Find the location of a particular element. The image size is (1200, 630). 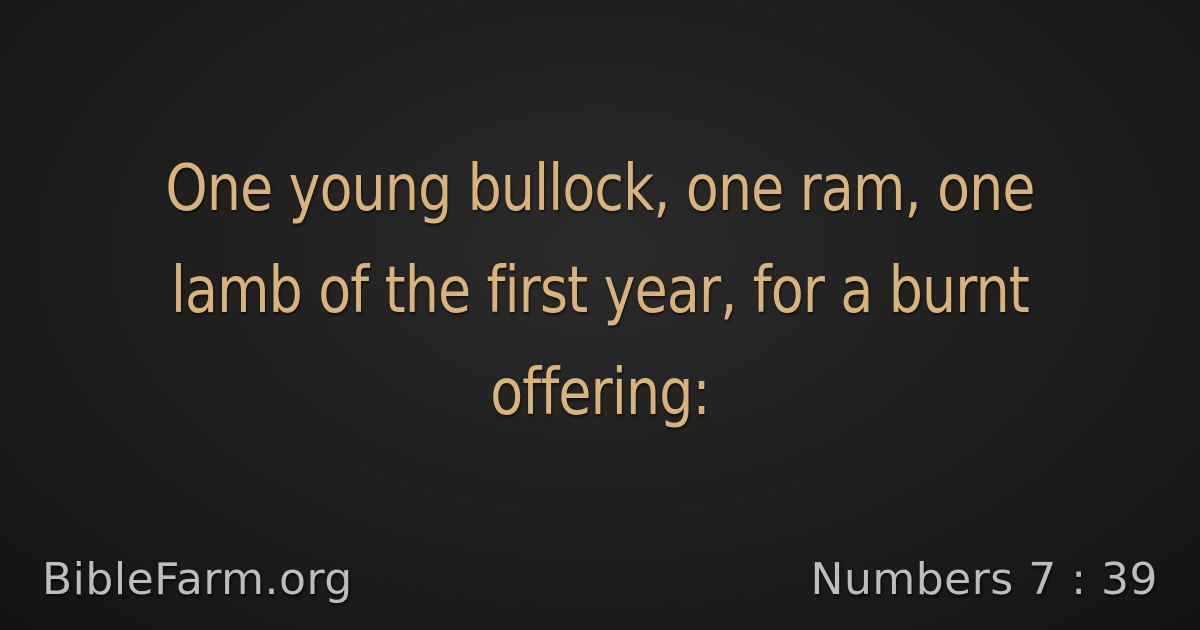

site-name: BibleFarm.org is located at coordinates (197, 579).